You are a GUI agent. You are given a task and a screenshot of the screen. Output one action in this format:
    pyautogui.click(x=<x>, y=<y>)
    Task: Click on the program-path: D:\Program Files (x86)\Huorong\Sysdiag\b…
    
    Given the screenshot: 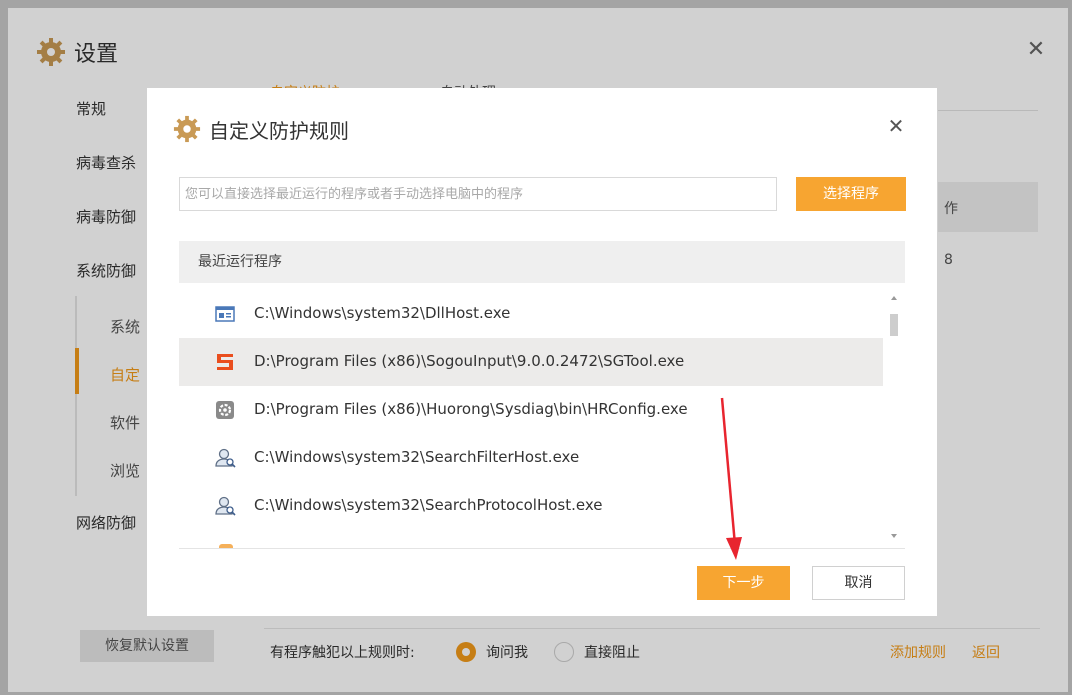 What is the action you would take?
    pyautogui.click(x=471, y=409)
    